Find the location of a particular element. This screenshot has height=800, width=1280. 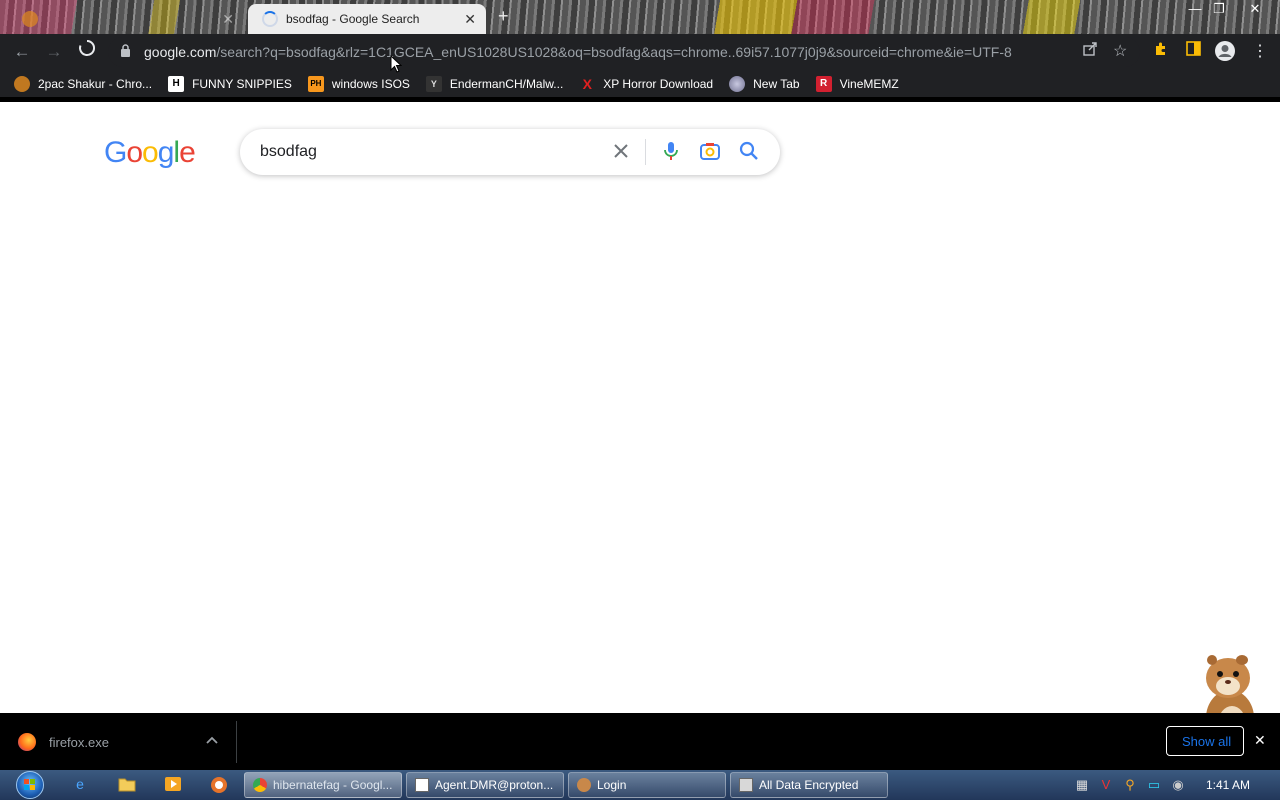

taskbar-item-login: Login is located at coordinates (647, 785).